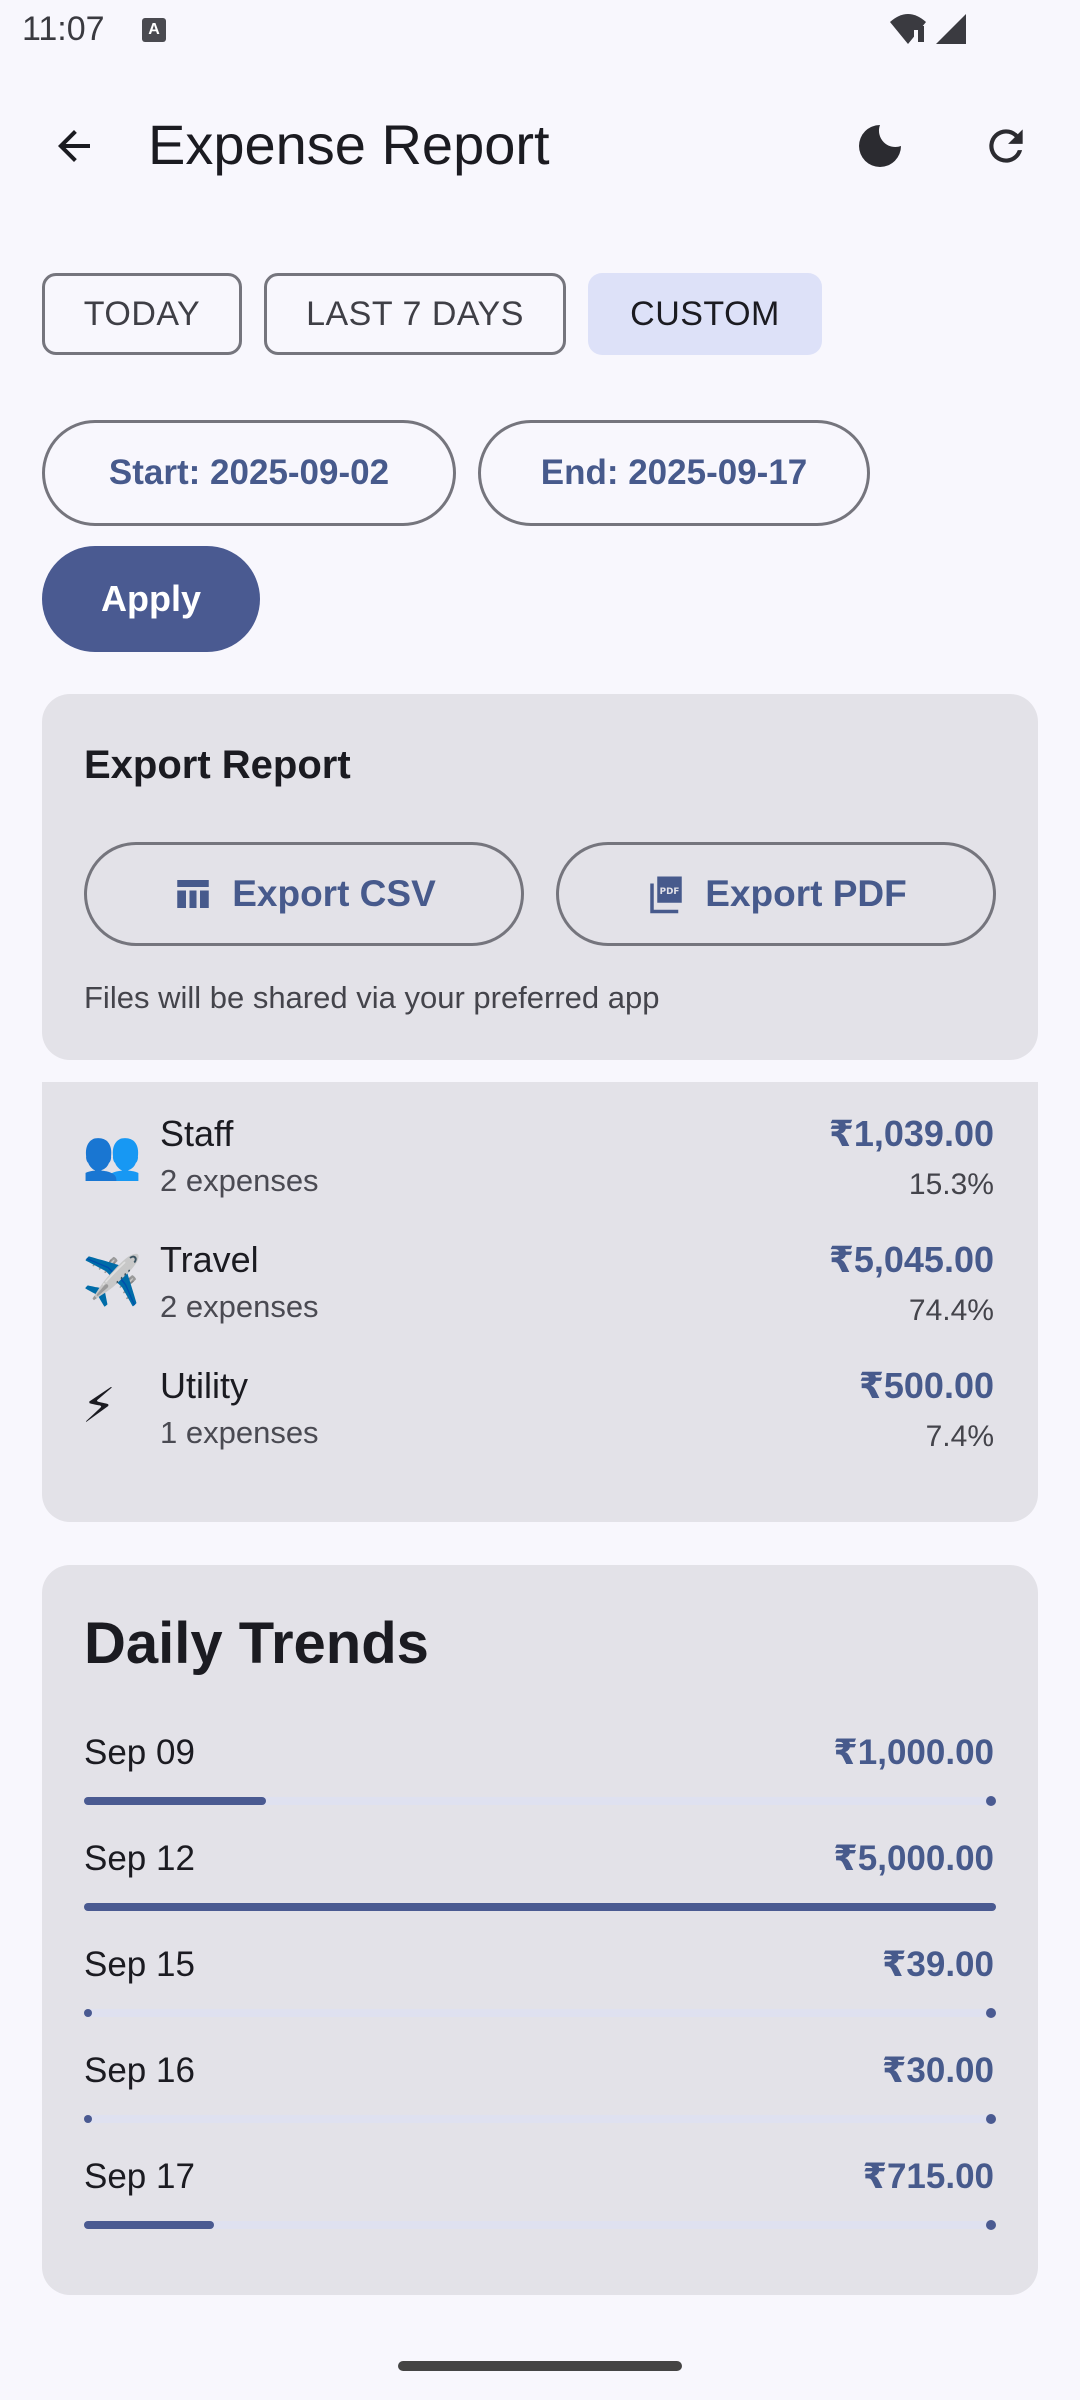 This screenshot has width=1080, height=2400. What do you see at coordinates (415, 314) in the screenshot?
I see `filter-chip-last-7-days: LAST 7 DAYS` at bounding box center [415, 314].